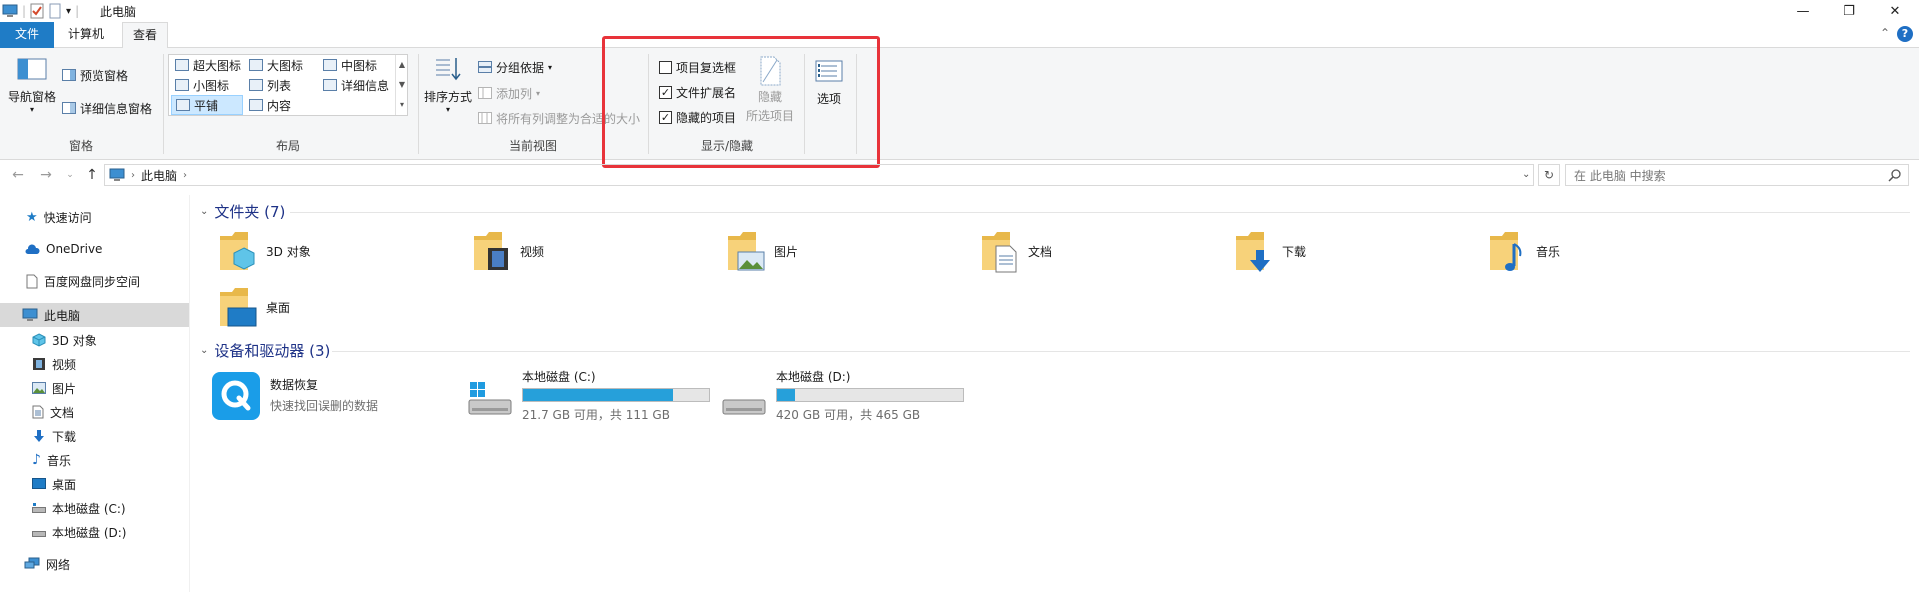  Describe the element at coordinates (37, 11) in the screenshot. I see `properties-icon` at that location.